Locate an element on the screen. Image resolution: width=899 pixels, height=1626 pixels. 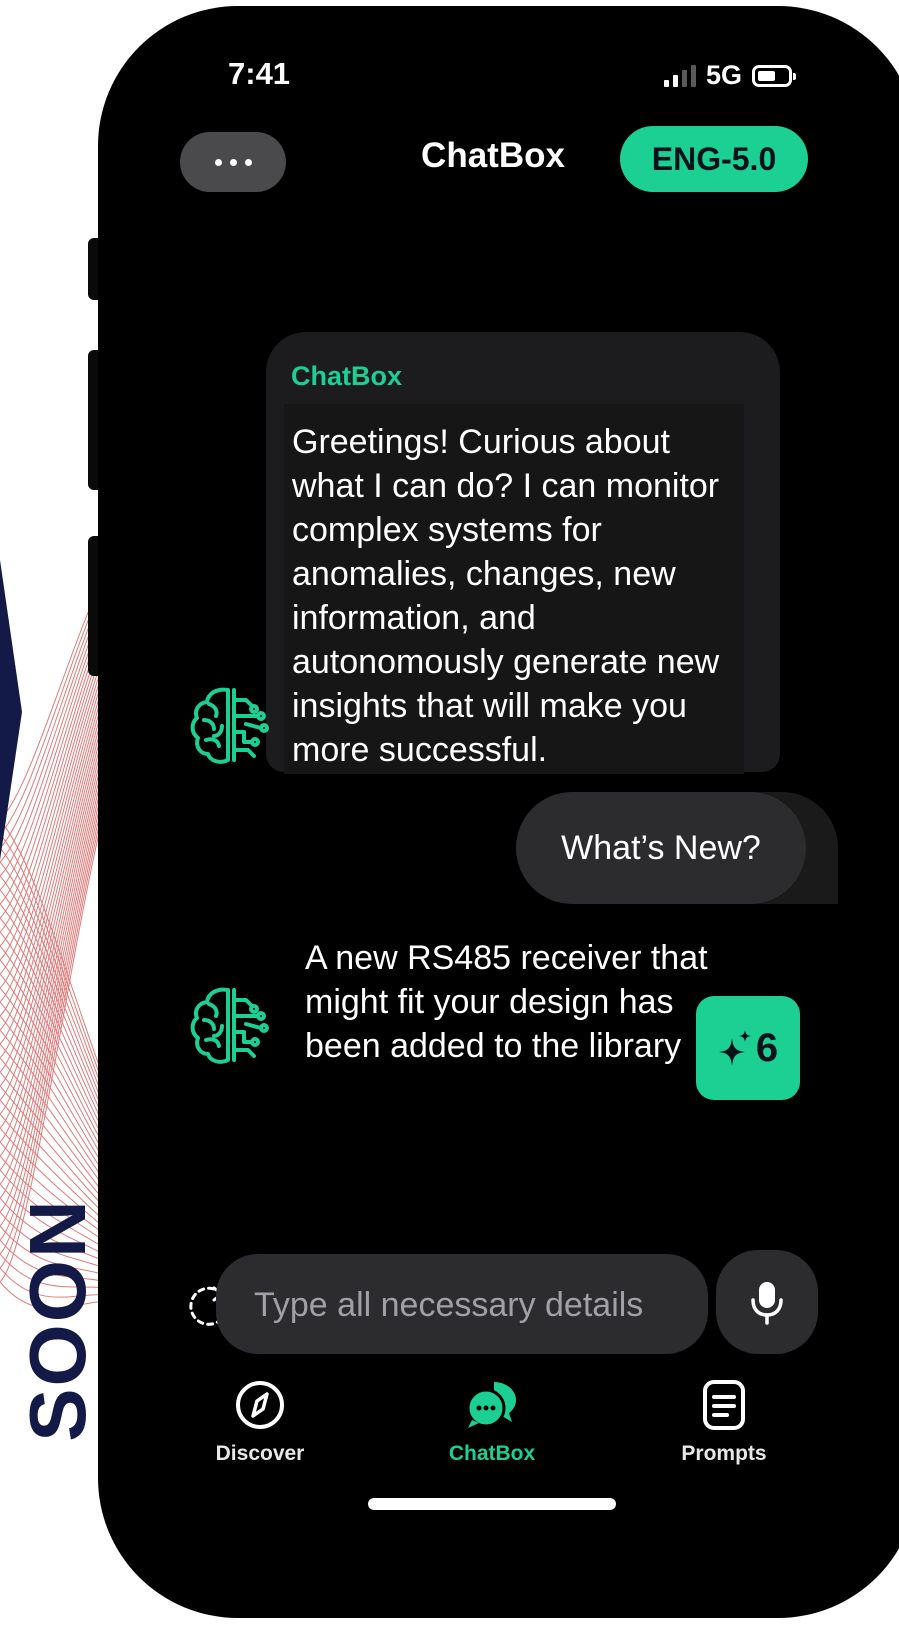
model-selector-button: ENG-5.0 is located at coordinates (714, 159).